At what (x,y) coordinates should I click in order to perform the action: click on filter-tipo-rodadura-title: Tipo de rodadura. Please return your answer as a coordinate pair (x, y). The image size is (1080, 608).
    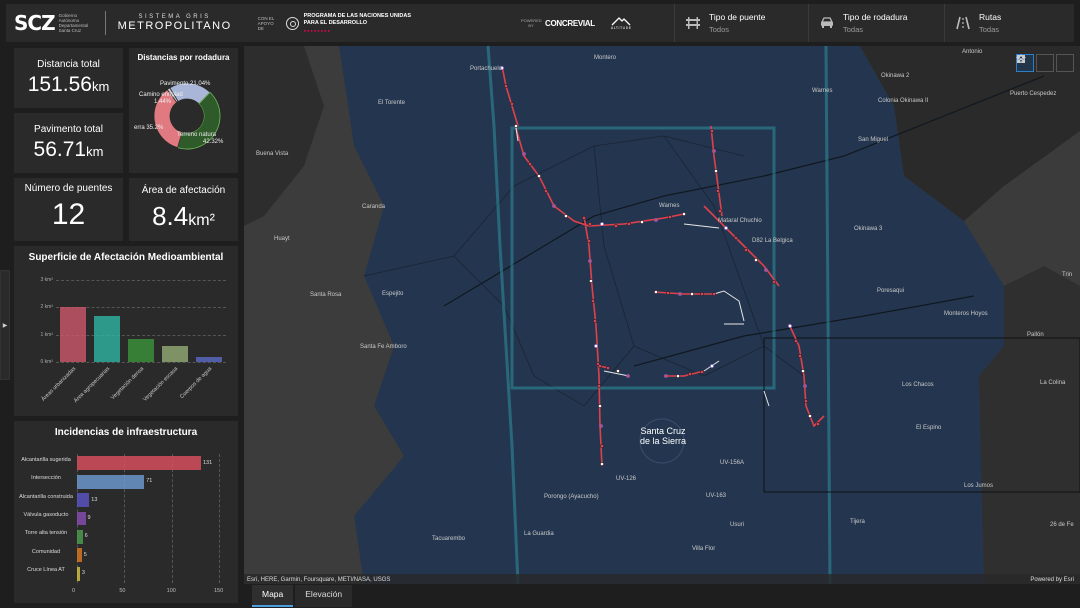
    Looking at the image, I should click on (875, 17).